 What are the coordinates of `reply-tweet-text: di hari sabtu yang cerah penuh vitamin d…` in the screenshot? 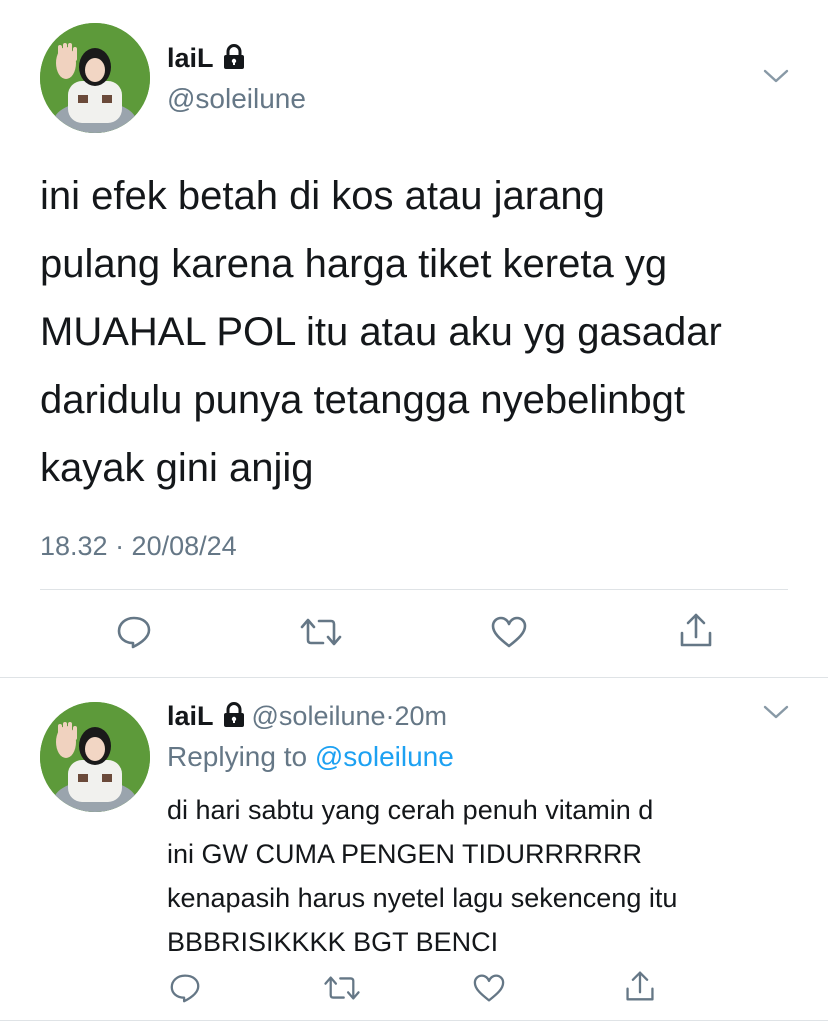 It's located at (487, 876).